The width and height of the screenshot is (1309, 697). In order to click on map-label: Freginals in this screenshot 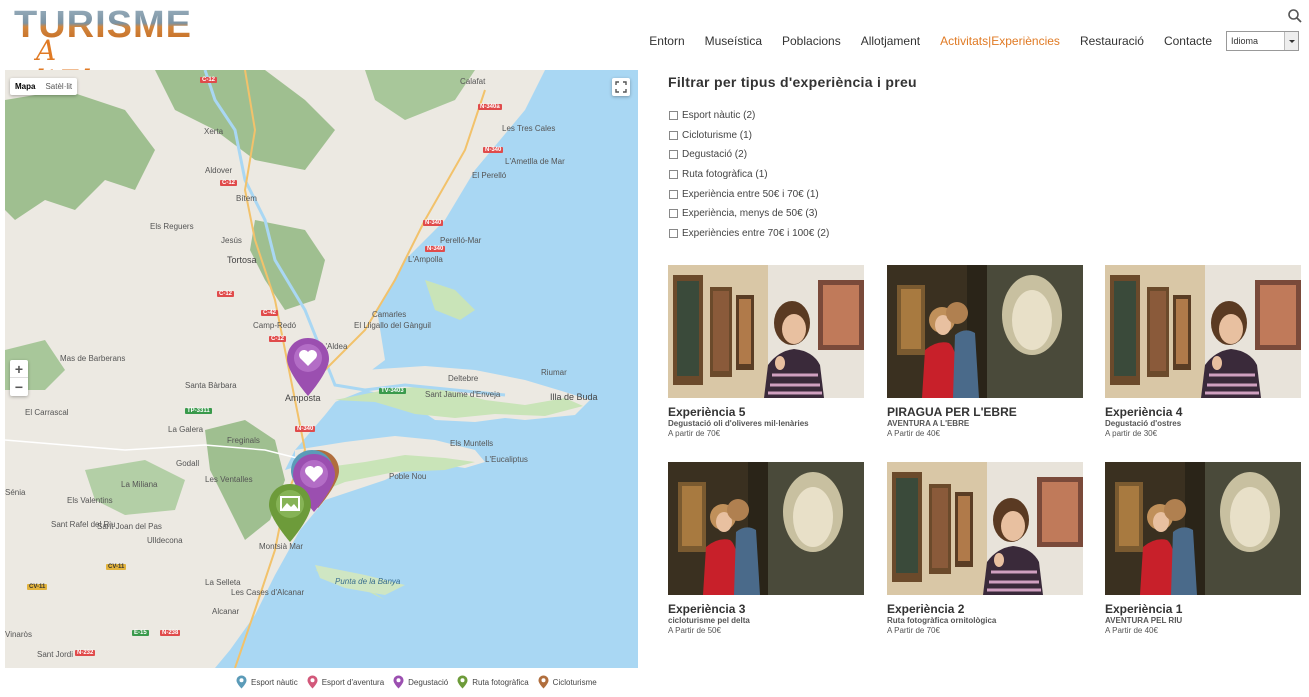, I will do `click(243, 440)`.